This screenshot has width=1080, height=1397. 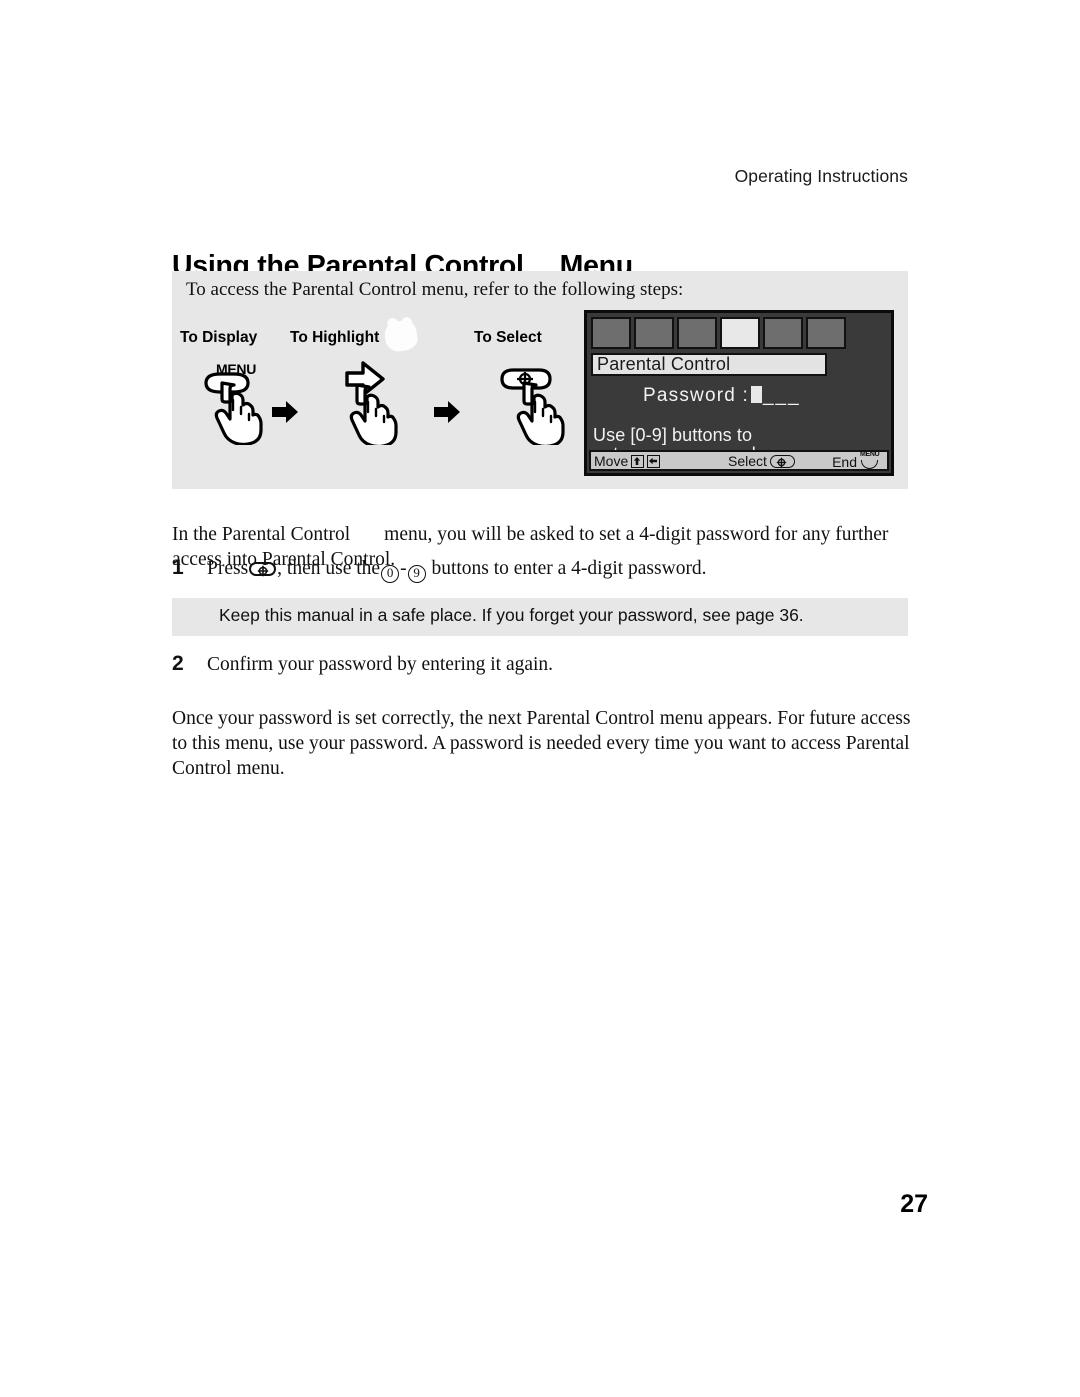 I want to click on osd-hint-line-1: Use [0-9] buttons to, so click(x=673, y=435).